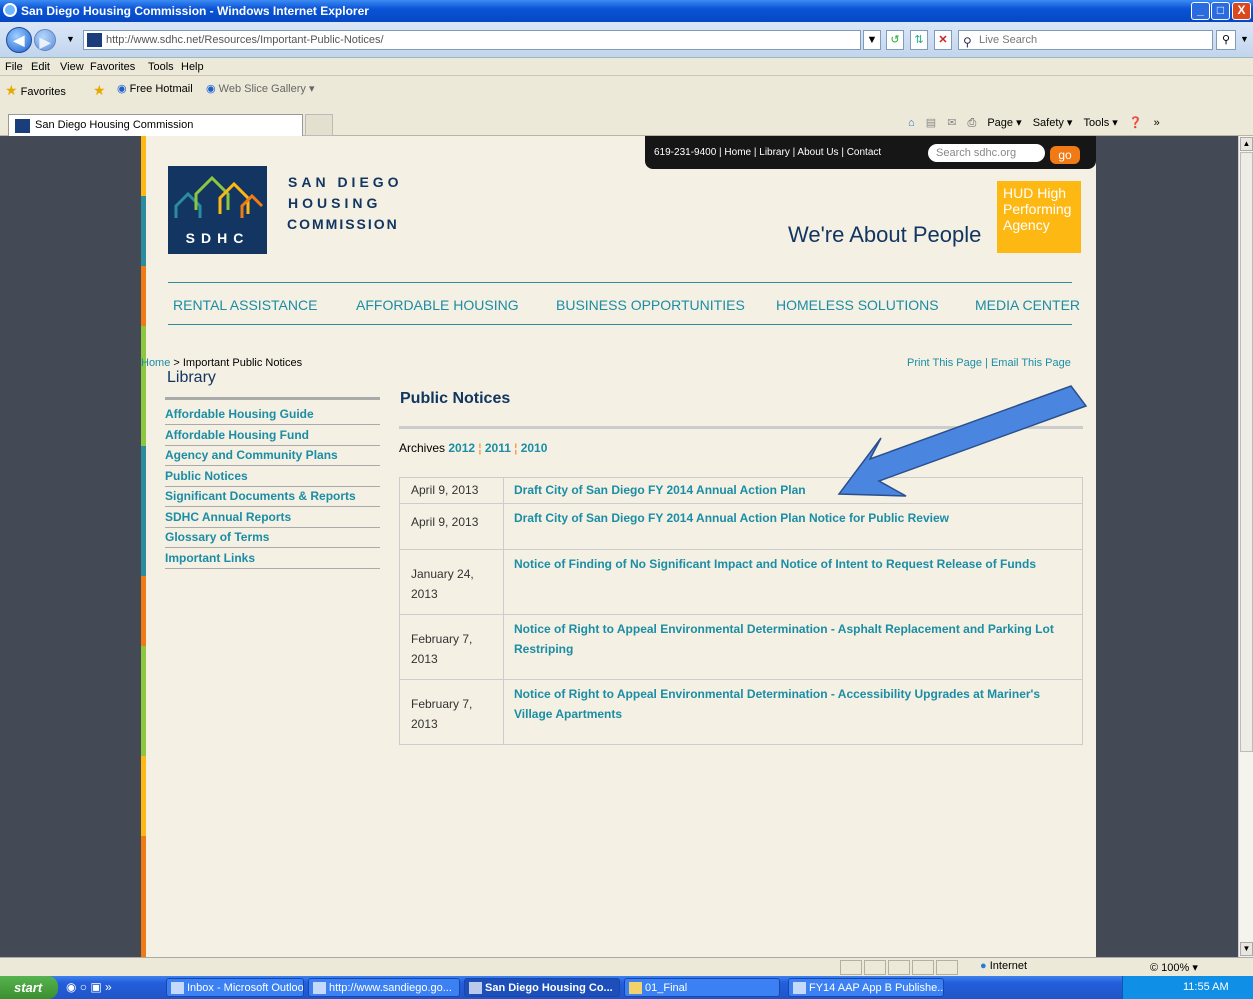 This screenshot has height=999, width=1253. I want to click on menu-tools: Tools, so click(161, 67).